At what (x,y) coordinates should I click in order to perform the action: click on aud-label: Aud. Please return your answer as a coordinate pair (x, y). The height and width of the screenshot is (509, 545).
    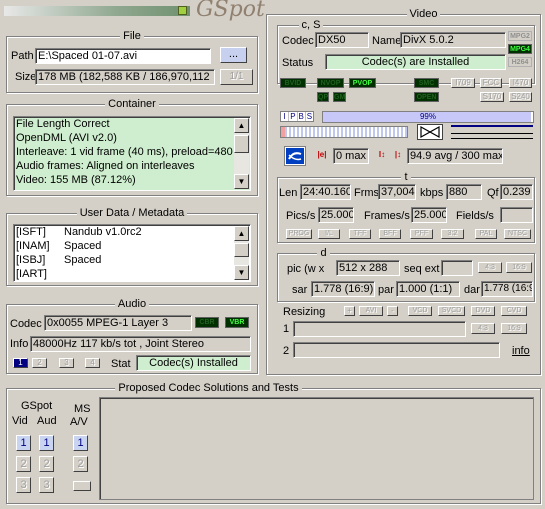
    Looking at the image, I should click on (47, 421).